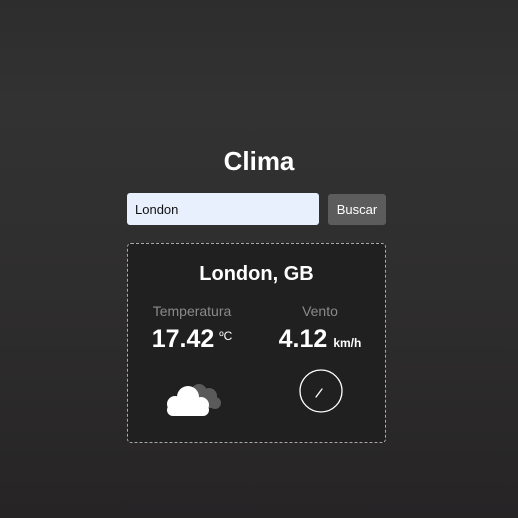 The width and height of the screenshot is (518, 518). I want to click on wind-direction-needle, so click(319, 393).